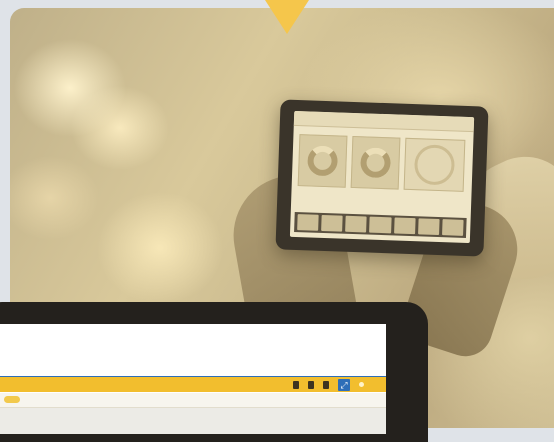 The width and height of the screenshot is (554, 442). I want to click on gauge-tile-large, so click(434, 164).